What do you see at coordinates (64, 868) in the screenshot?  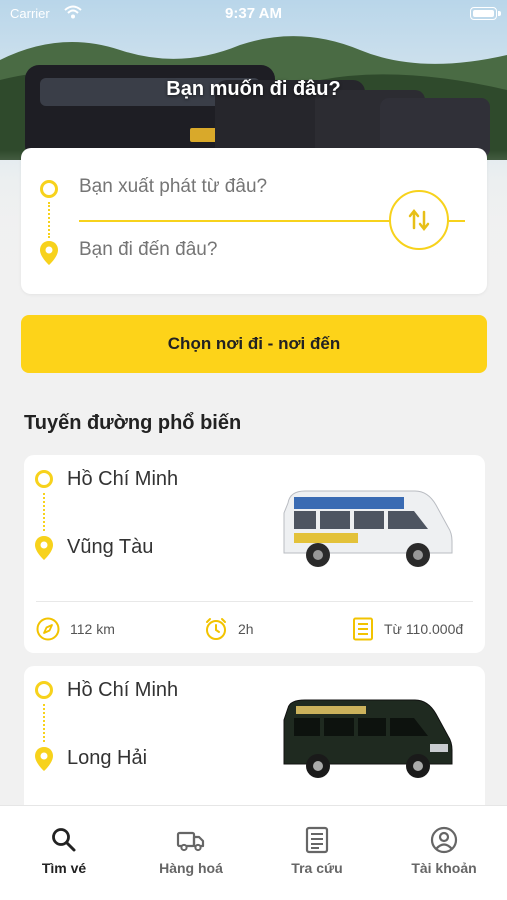 I see `tab-label: Tìm vé` at bounding box center [64, 868].